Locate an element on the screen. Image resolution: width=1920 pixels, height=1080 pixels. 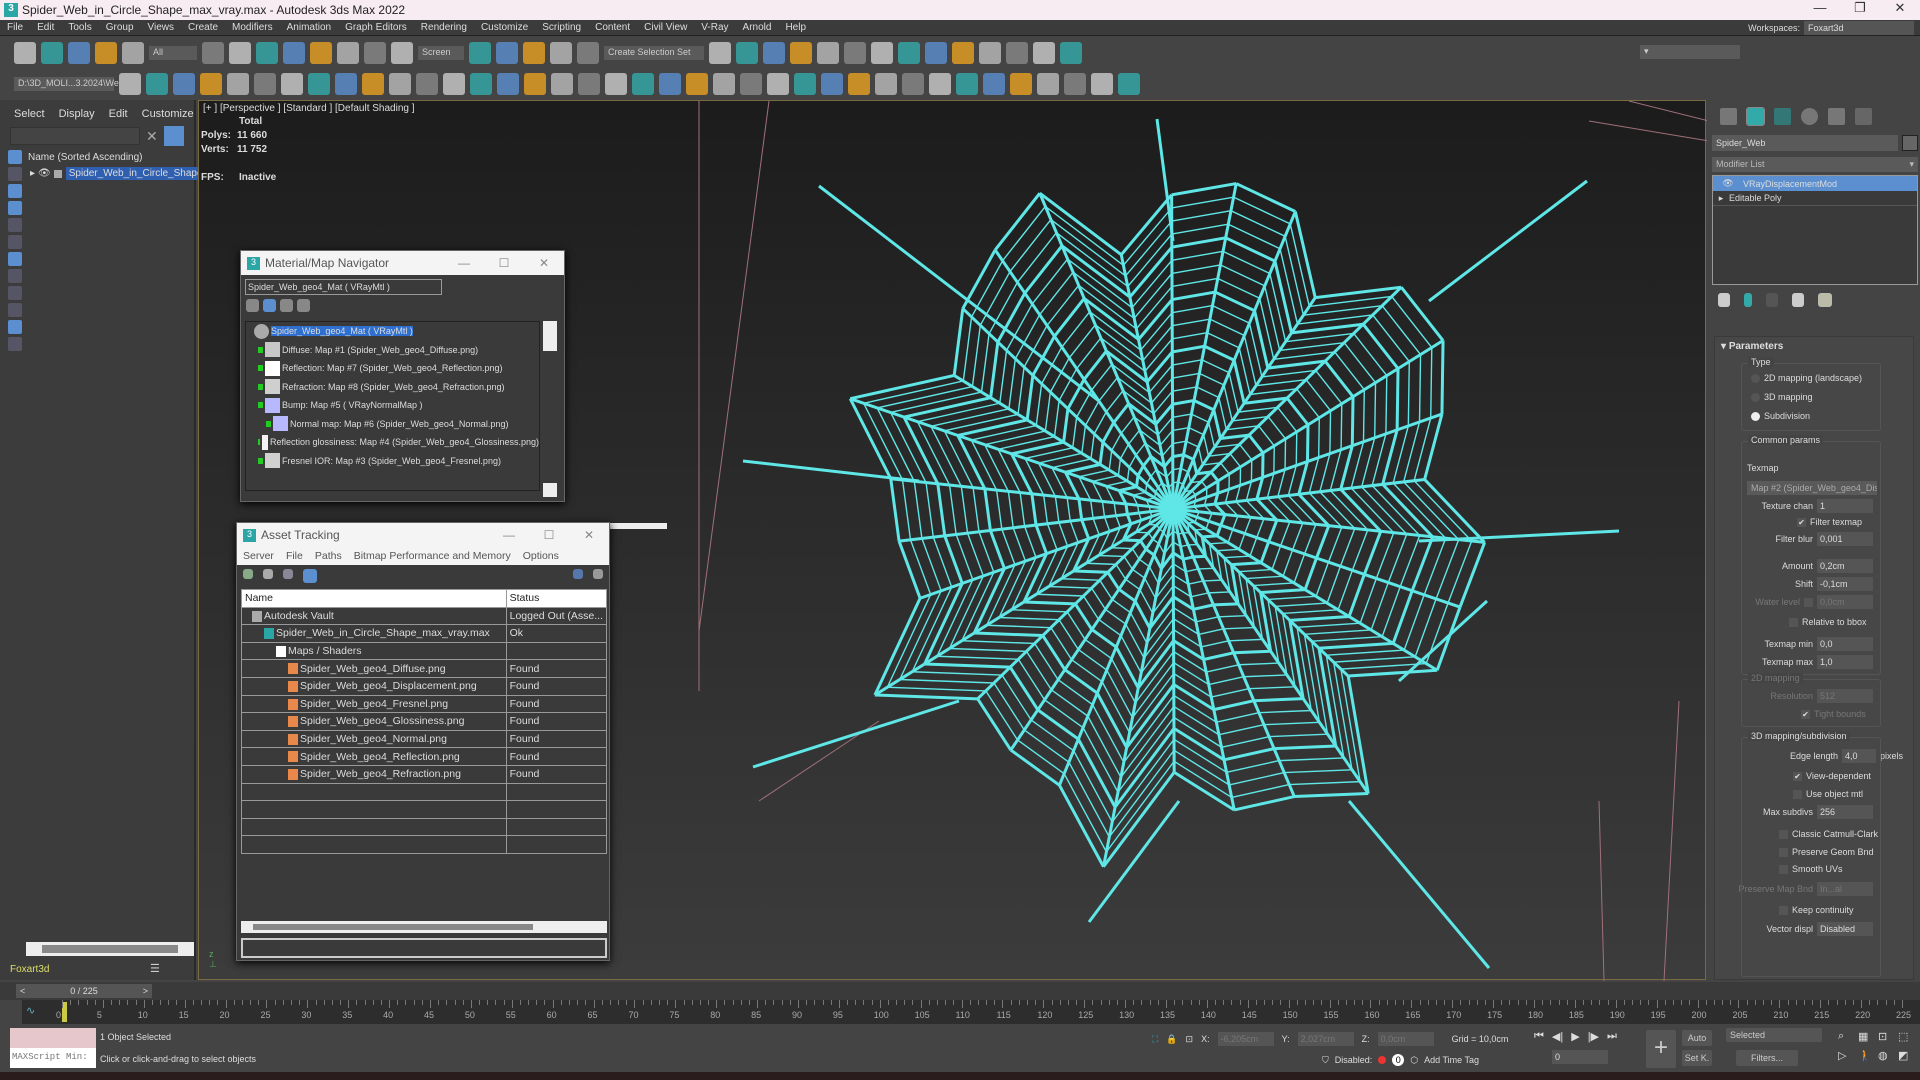
list-view-icon is located at coordinates (252, 305).